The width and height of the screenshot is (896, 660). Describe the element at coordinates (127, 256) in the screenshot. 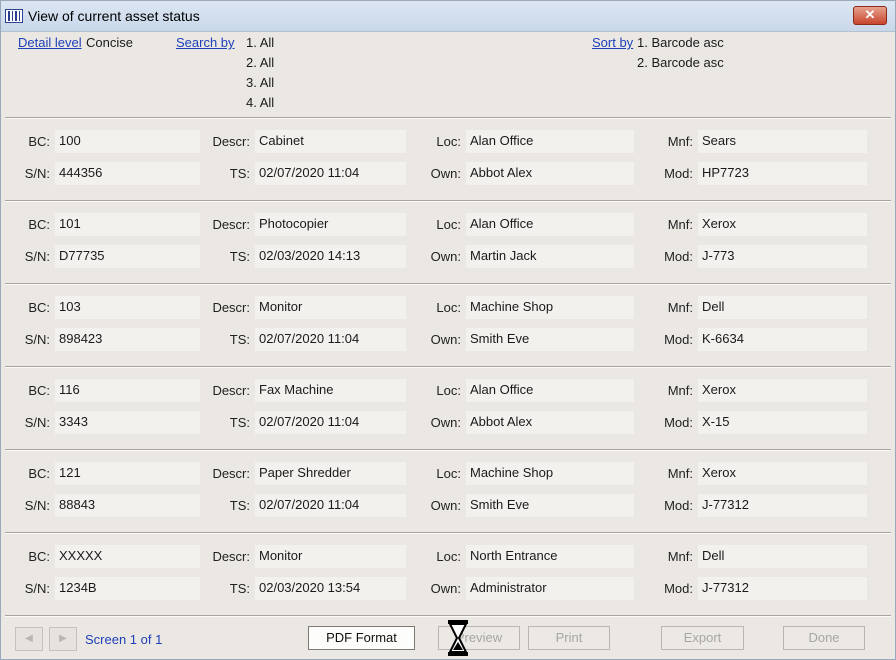

I see `field-value-sn: D77735` at that location.